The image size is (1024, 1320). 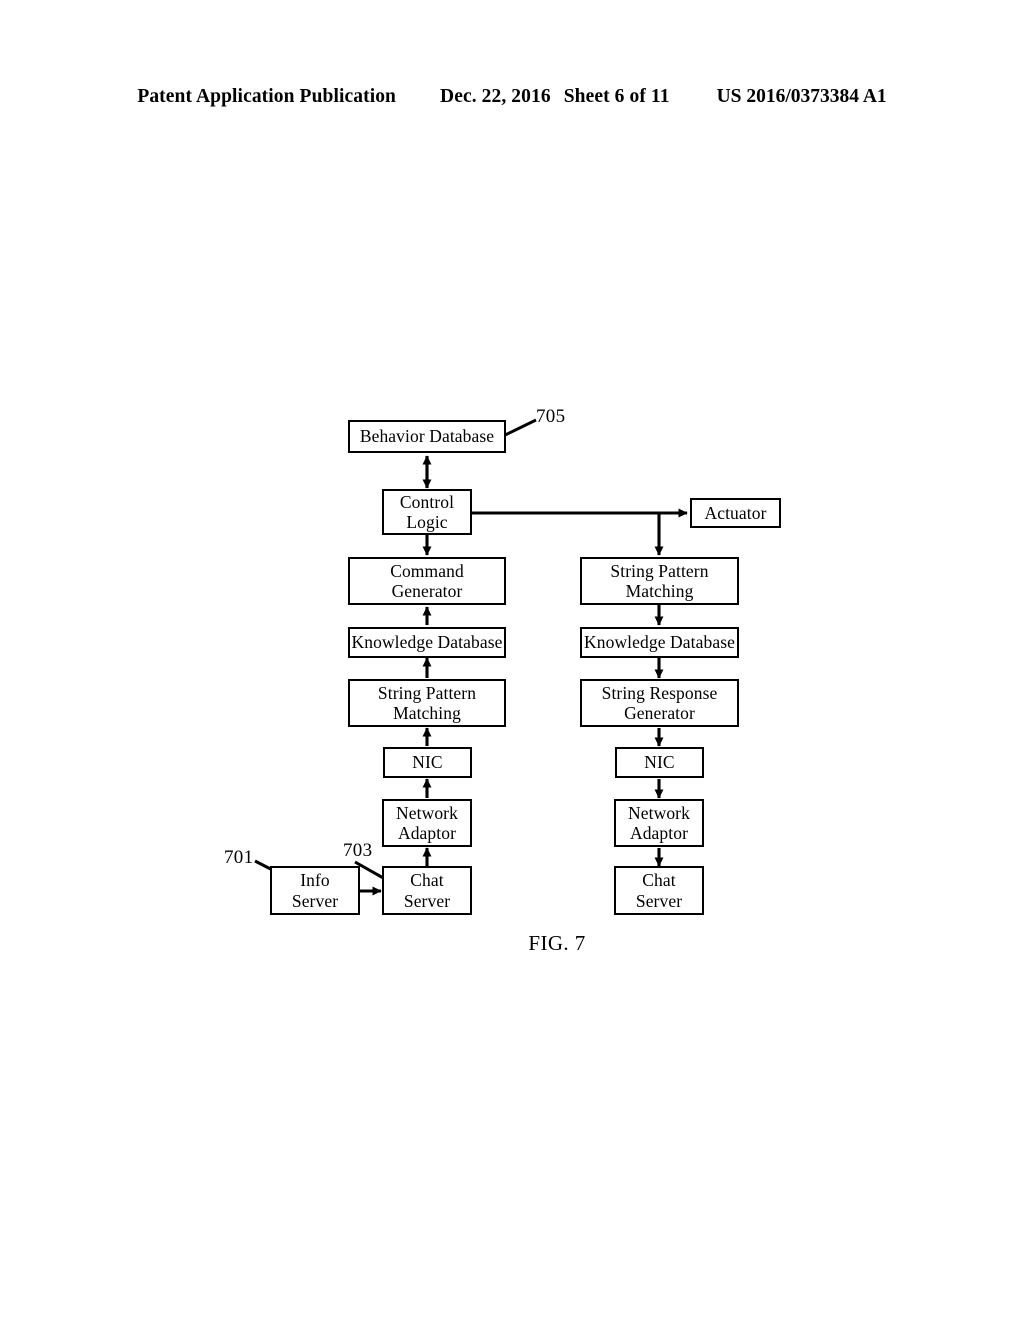 What do you see at coordinates (427, 501) in the screenshot?
I see `node-label: Control` at bounding box center [427, 501].